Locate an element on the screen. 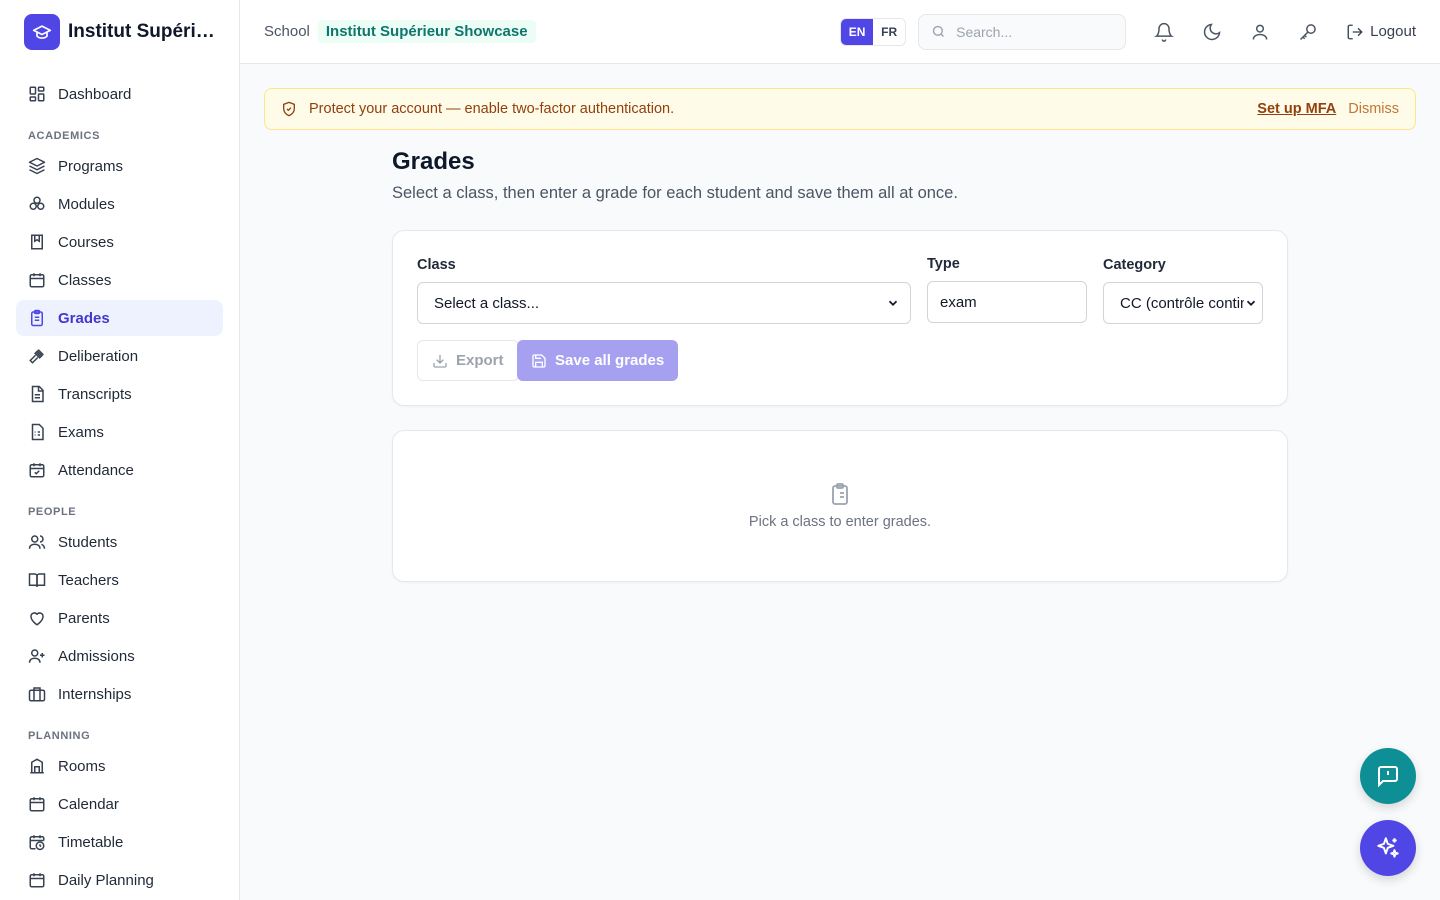  calendar-clock-icon is located at coordinates (37, 843).